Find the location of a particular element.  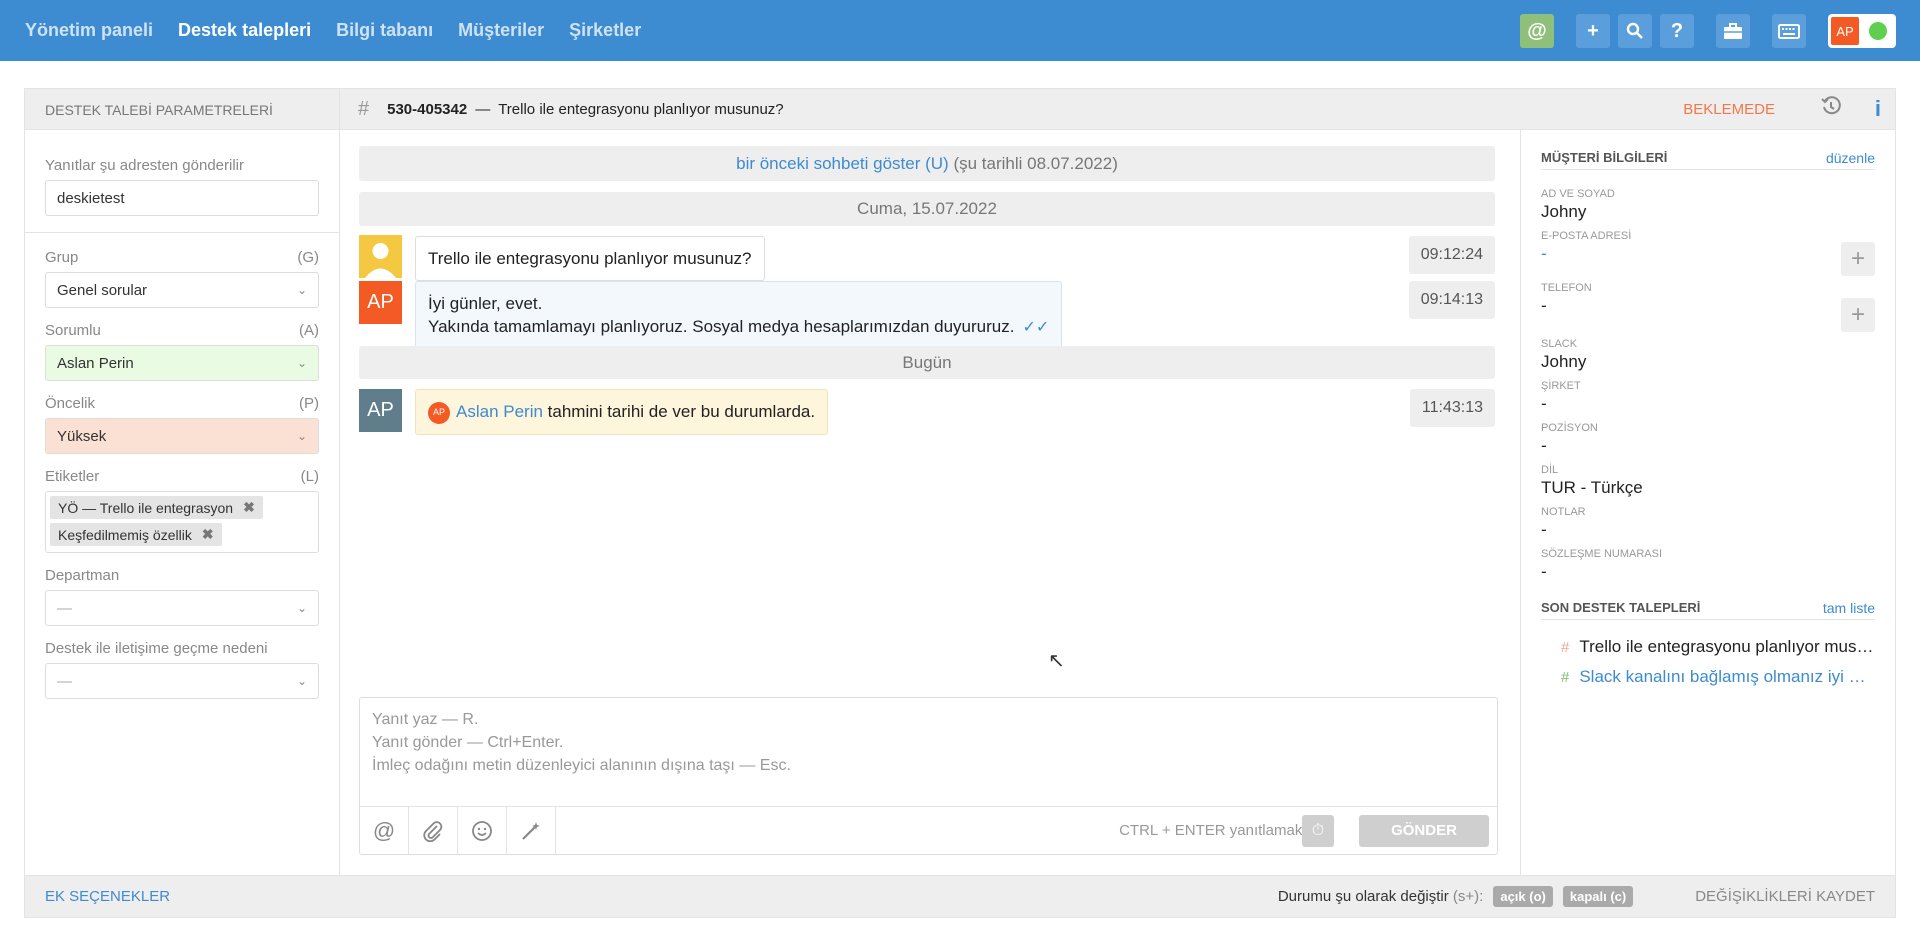

tags-shortcut: (L) is located at coordinates (309, 476).